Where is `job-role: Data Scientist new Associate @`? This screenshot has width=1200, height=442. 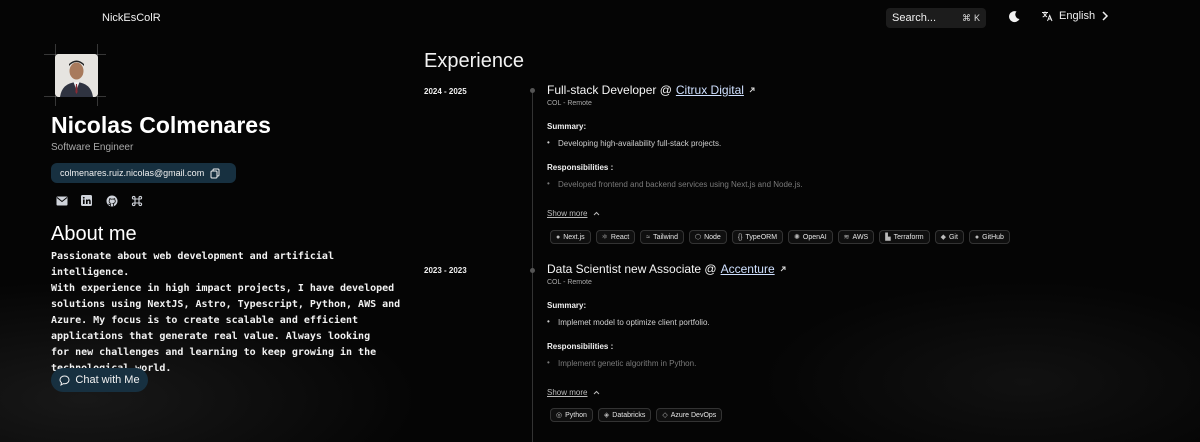 job-role: Data Scientist new Associate @ is located at coordinates (632, 269).